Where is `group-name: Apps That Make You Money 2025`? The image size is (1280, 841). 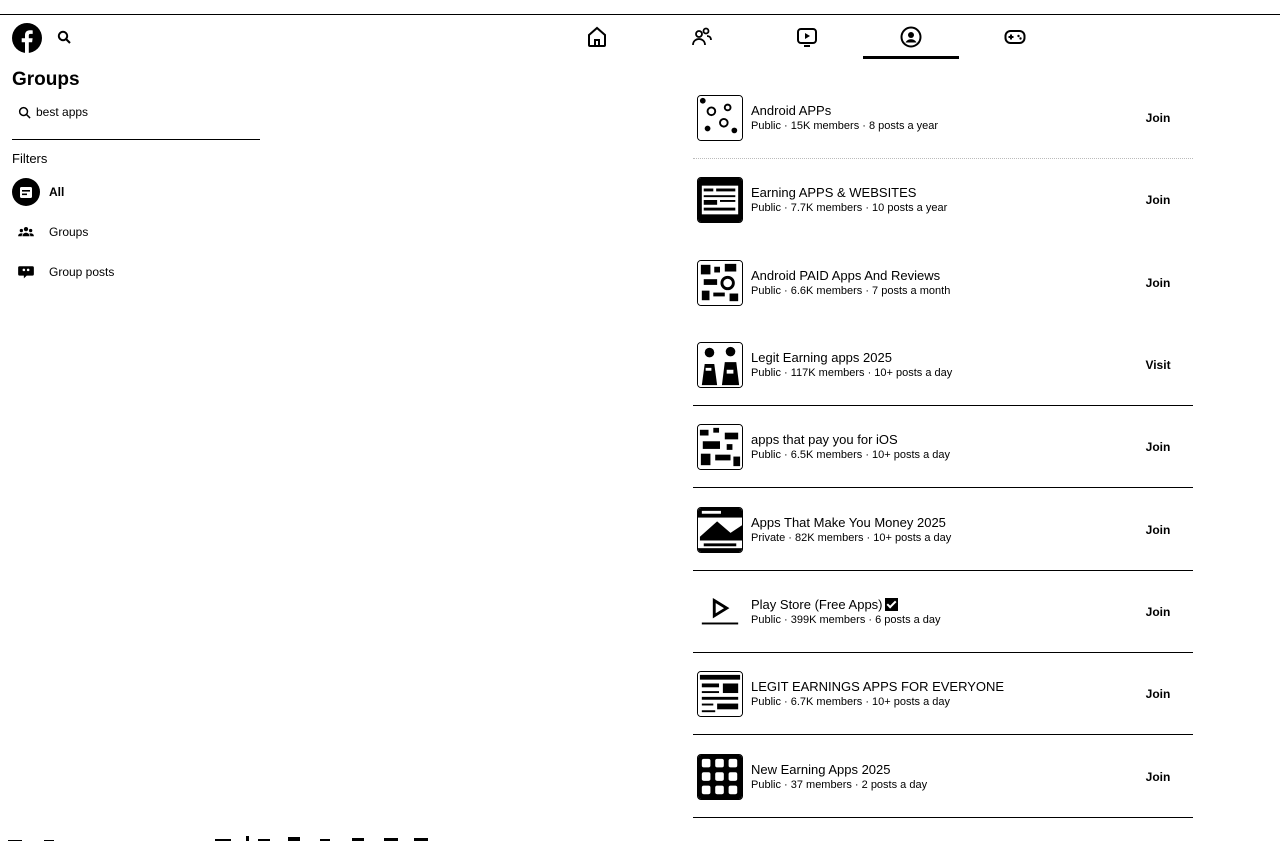
group-name: Apps That Make You Money 2025 is located at coordinates (942, 522).